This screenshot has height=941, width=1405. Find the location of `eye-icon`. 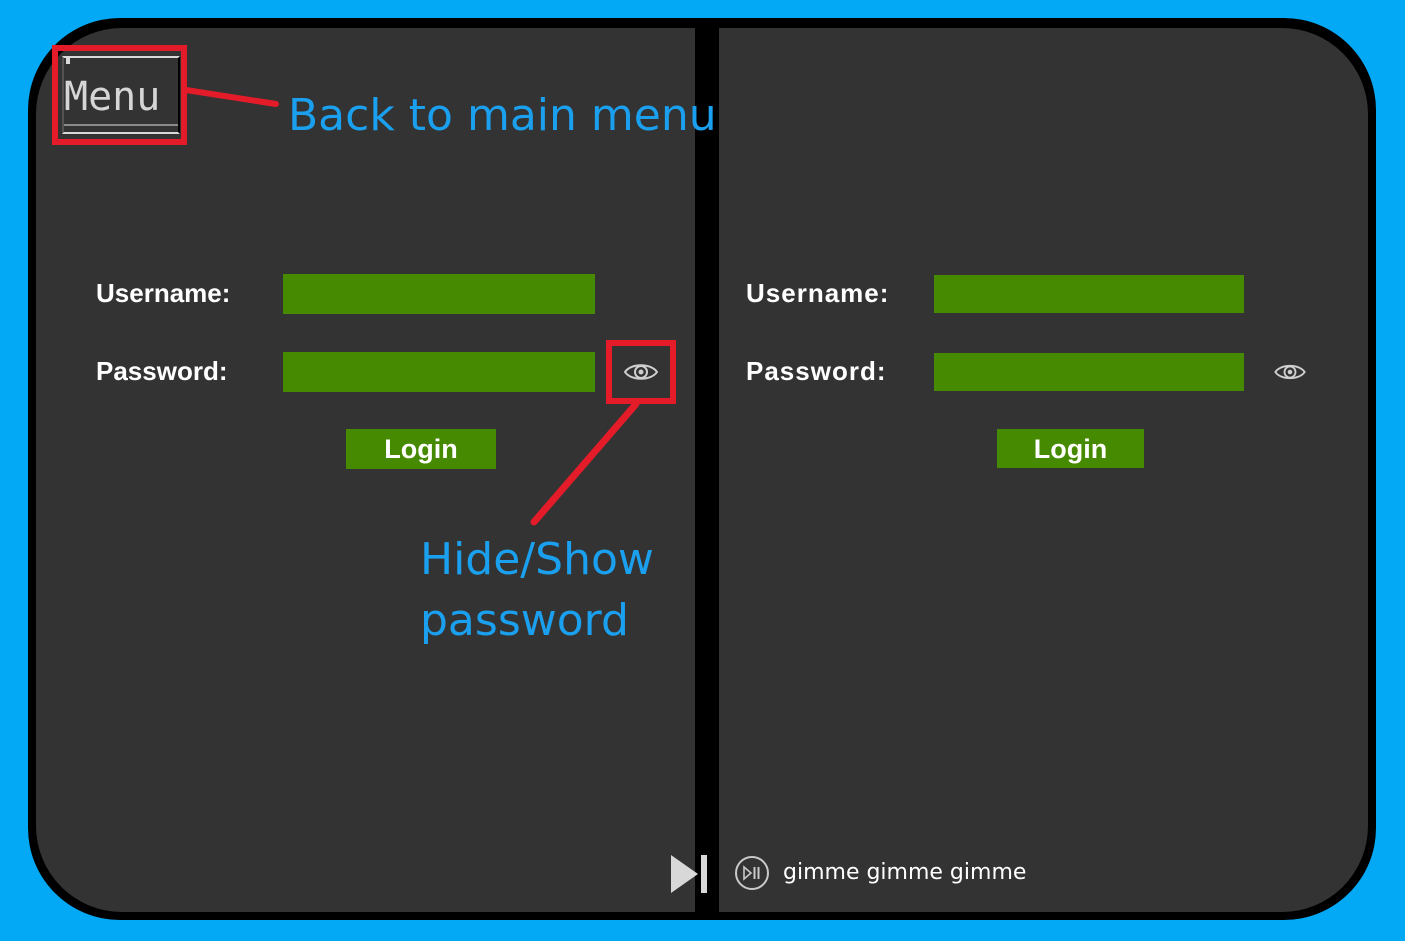

eye-icon is located at coordinates (641, 372).